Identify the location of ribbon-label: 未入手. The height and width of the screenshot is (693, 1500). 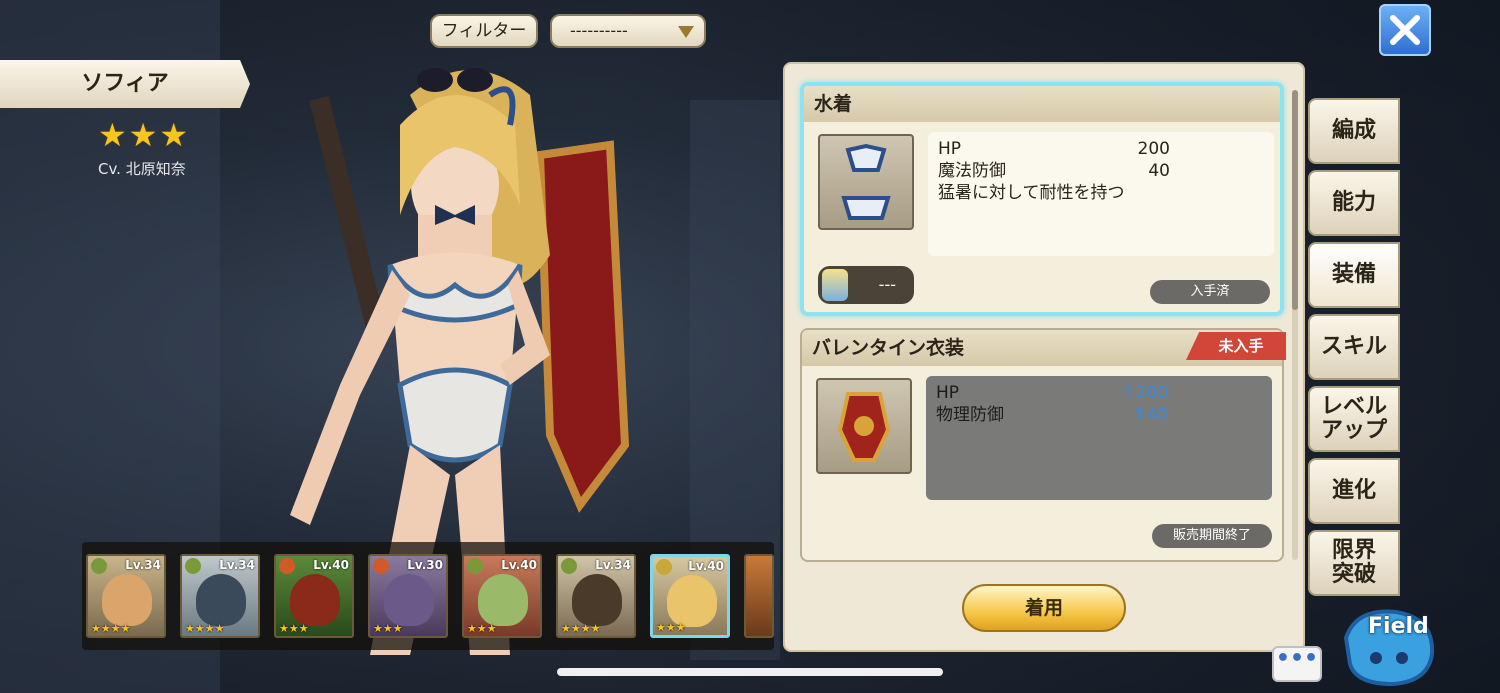
(1236, 346).